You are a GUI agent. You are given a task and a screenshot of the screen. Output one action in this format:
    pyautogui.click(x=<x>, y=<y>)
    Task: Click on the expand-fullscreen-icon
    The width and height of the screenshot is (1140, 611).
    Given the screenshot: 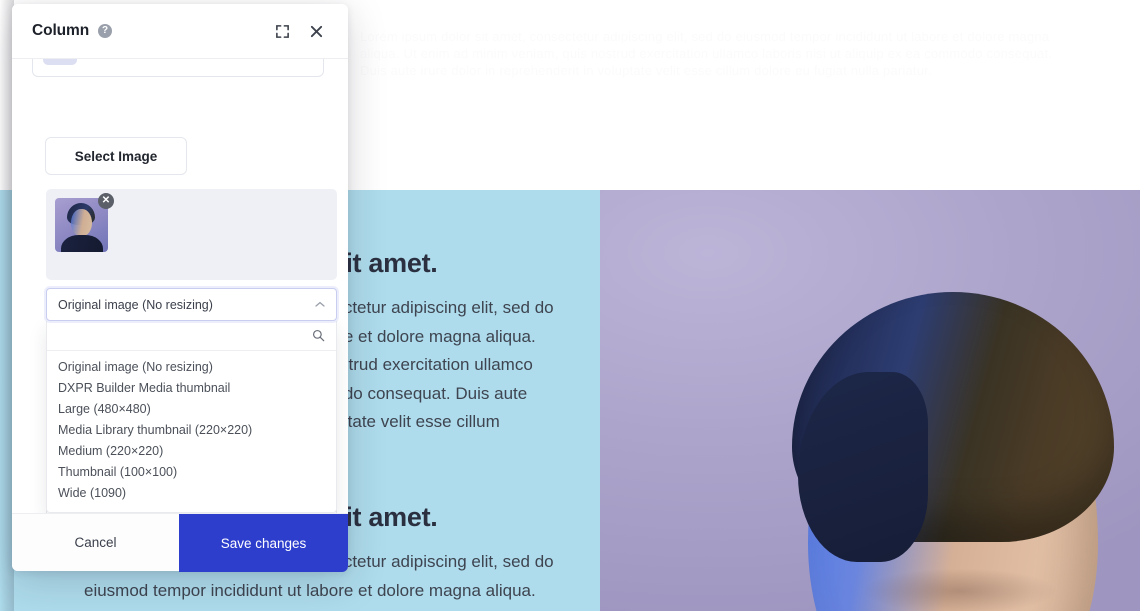 What is the action you would take?
    pyautogui.click(x=282, y=31)
    